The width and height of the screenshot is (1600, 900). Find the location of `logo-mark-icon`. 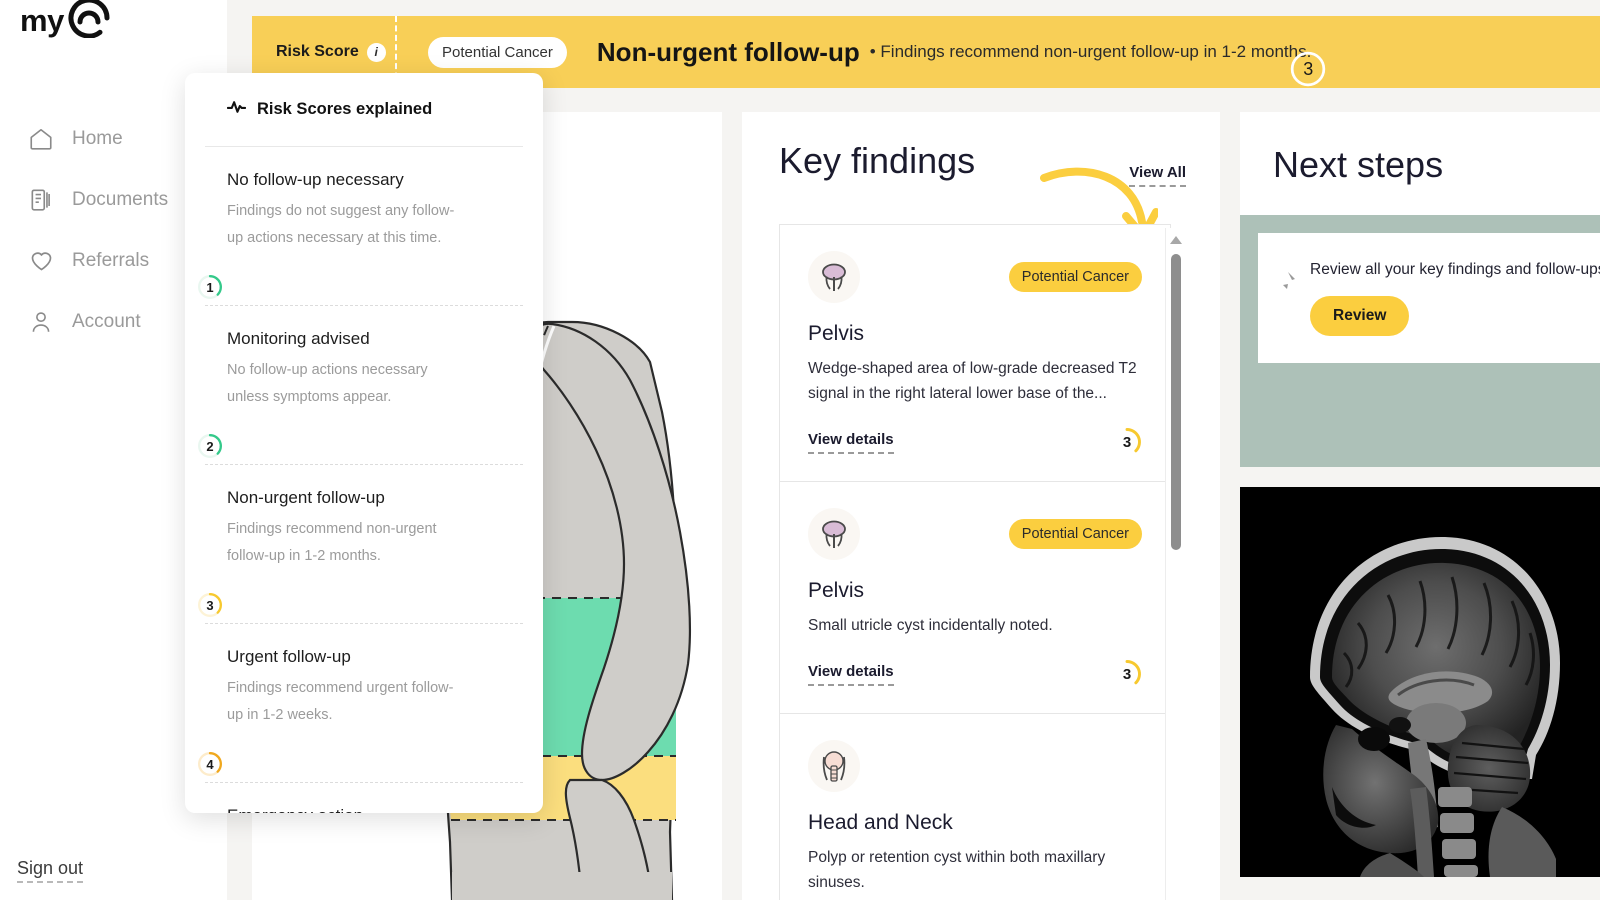

logo-mark-icon is located at coordinates (89, 21).